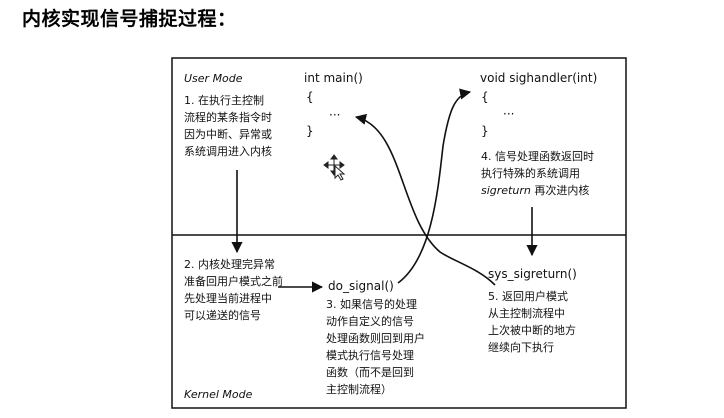 This screenshot has height=418, width=724. Describe the element at coordinates (485, 131) in the screenshot. I see `handler-close-brace: }` at that location.